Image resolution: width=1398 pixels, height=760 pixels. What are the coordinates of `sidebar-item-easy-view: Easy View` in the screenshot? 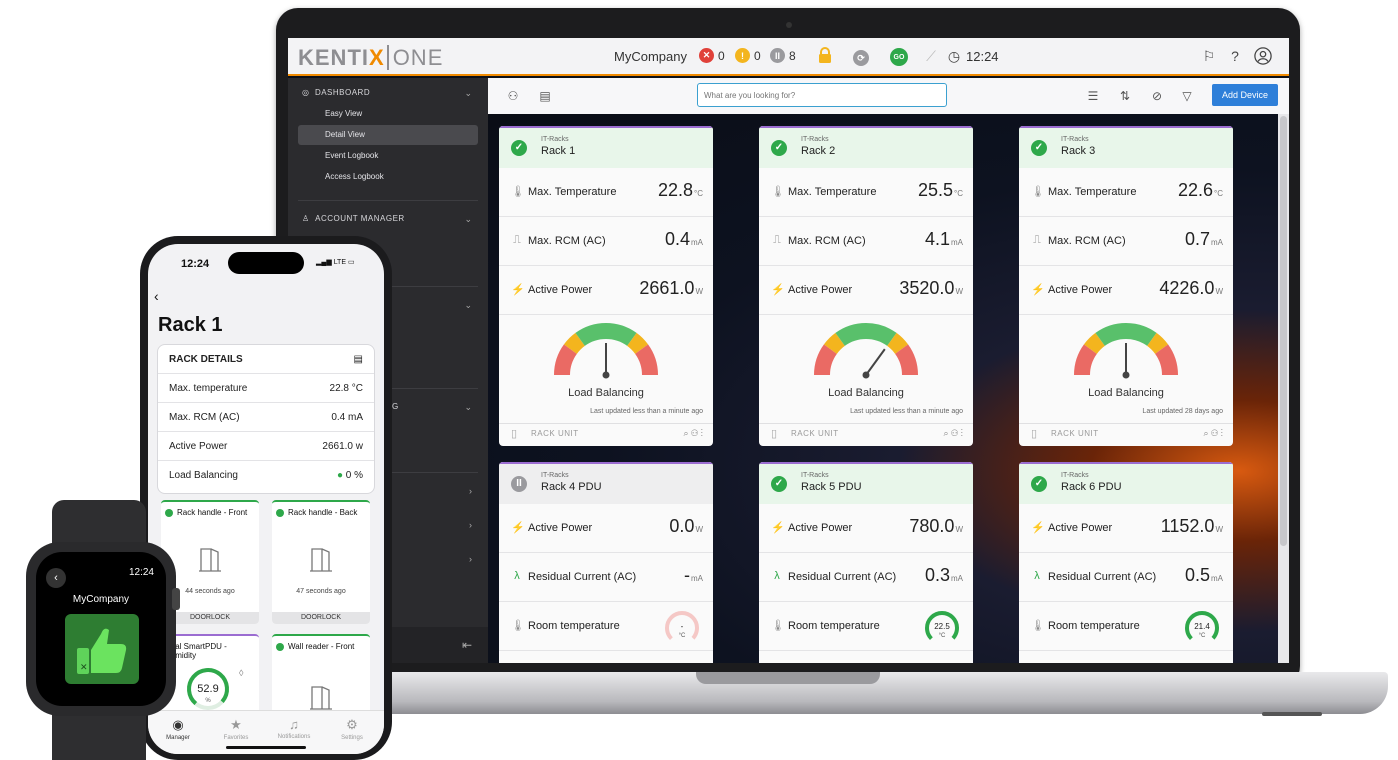 It's located at (388, 114).